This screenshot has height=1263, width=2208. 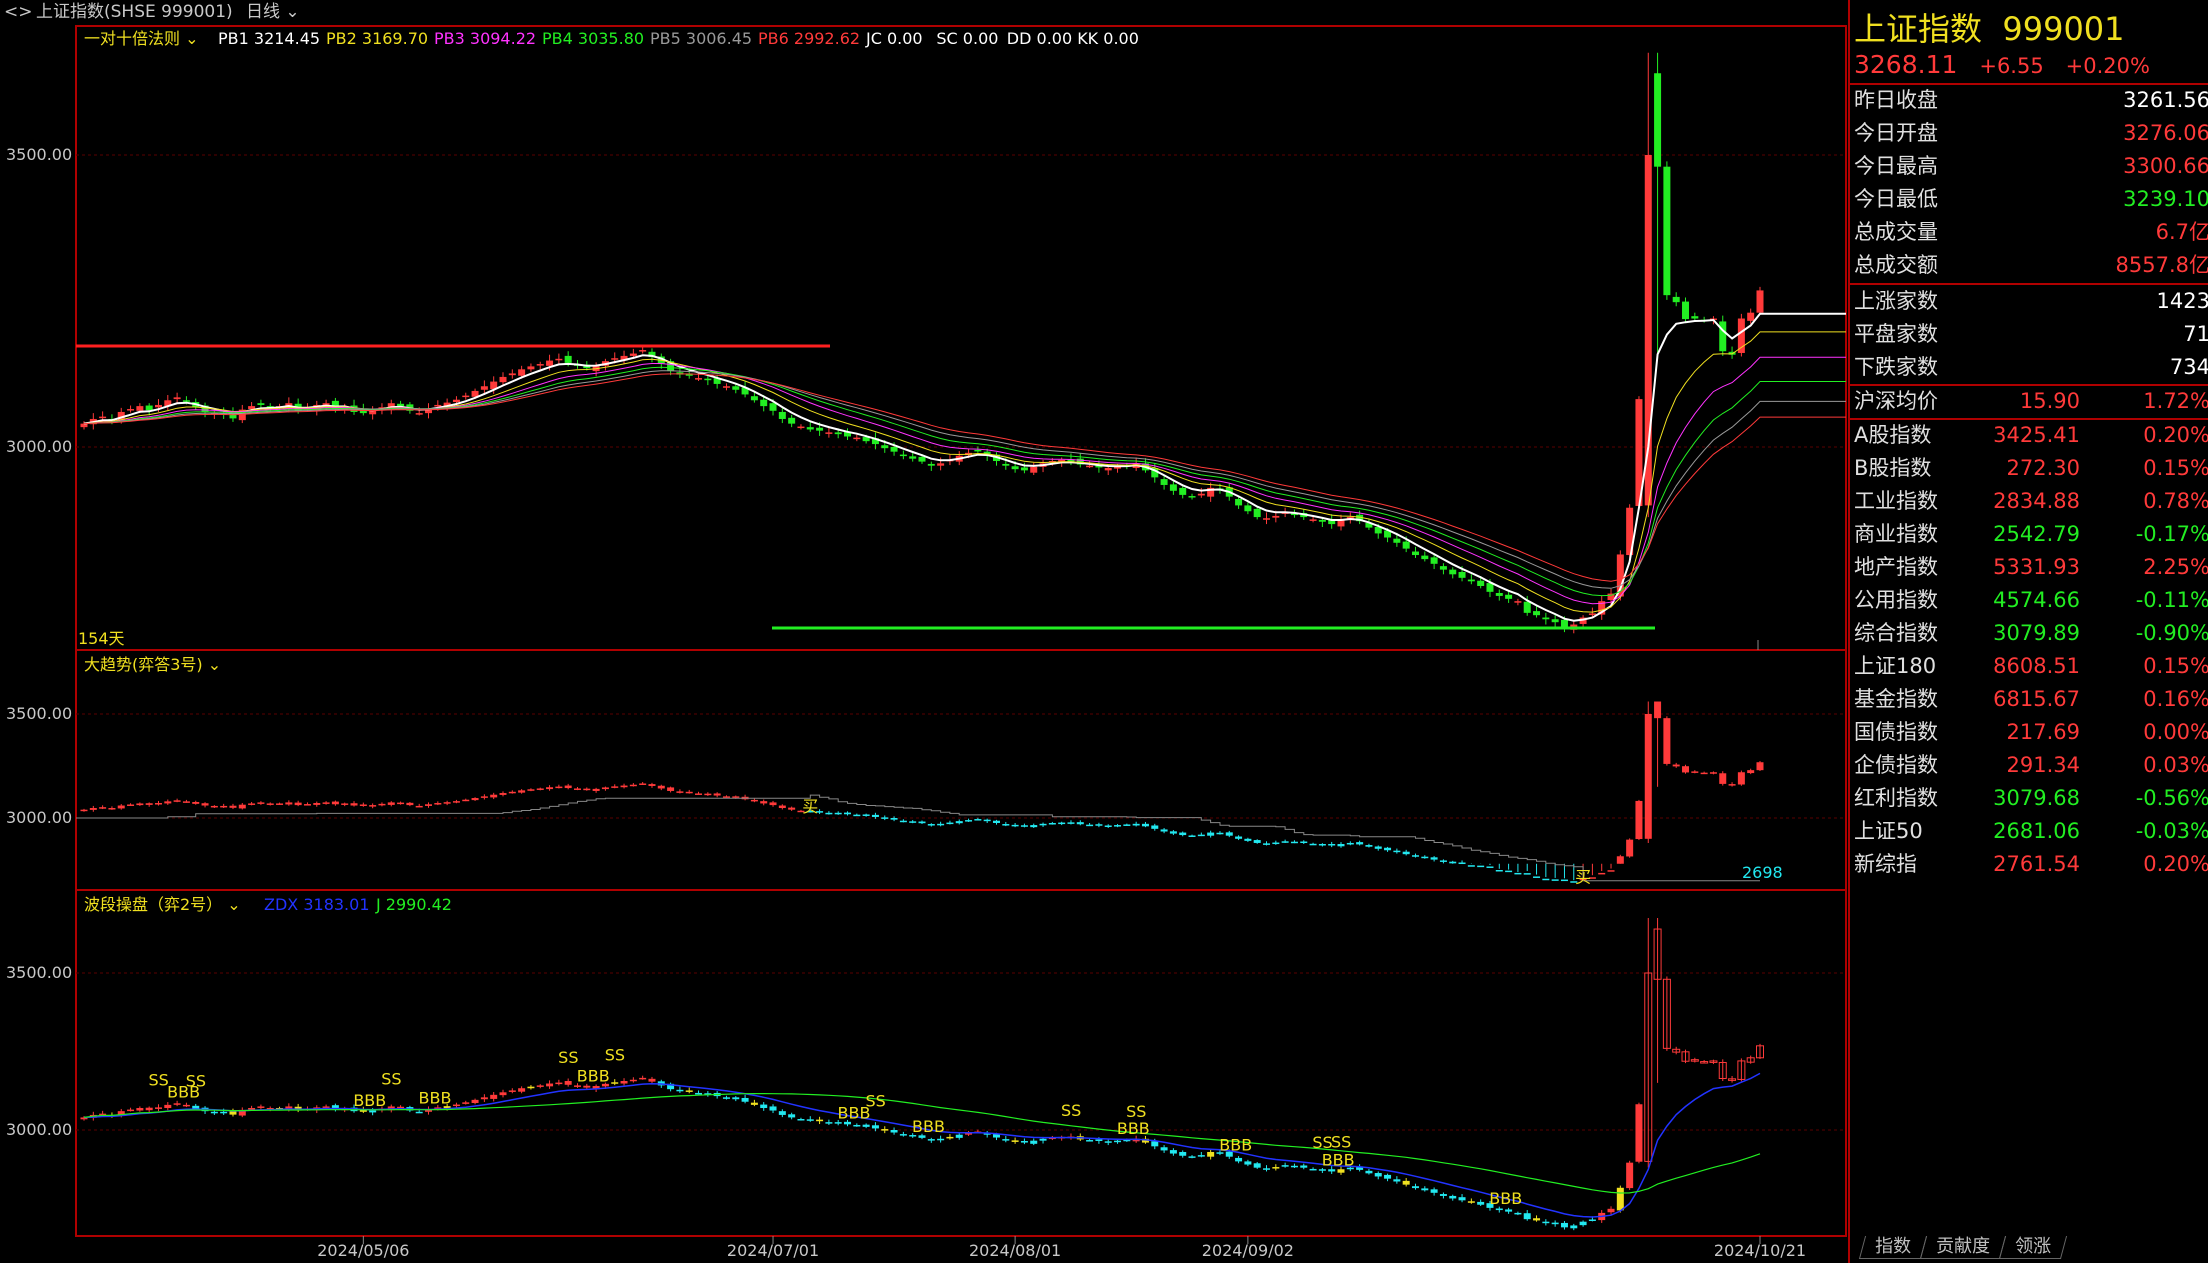 I want to click on x-tick-label: 2024/09/02, so click(x=1248, y=1250).